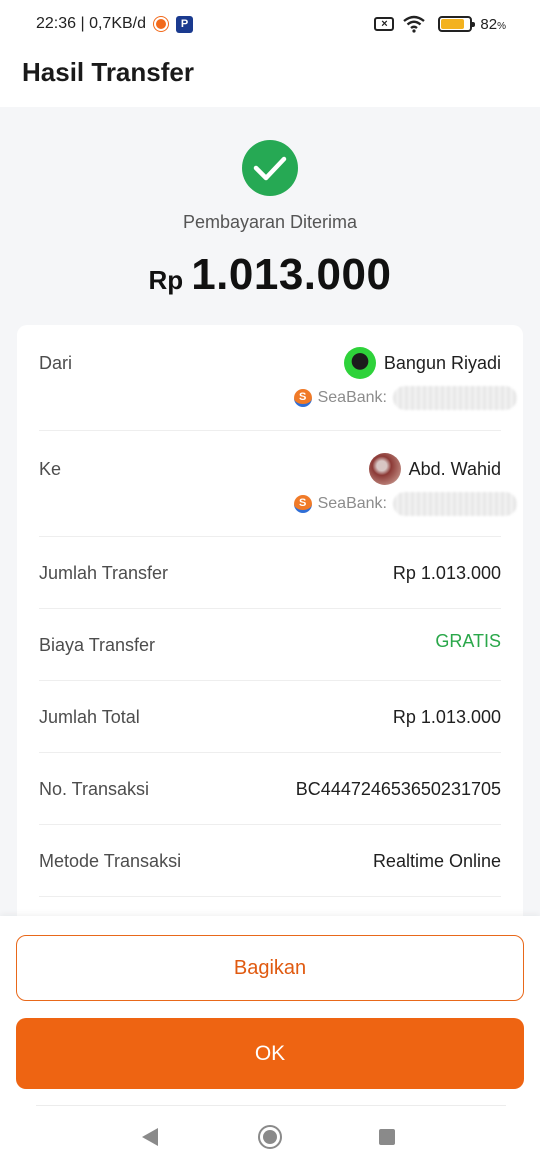 The width and height of the screenshot is (540, 1170). Describe the element at coordinates (384, 24) in the screenshot. I see `sim-none-icon: ×` at that location.